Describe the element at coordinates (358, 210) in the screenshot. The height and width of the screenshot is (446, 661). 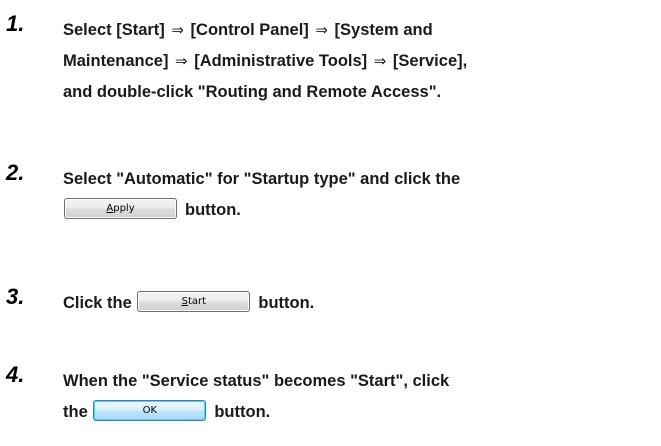
I see `instruction-line: Apply button.` at that location.